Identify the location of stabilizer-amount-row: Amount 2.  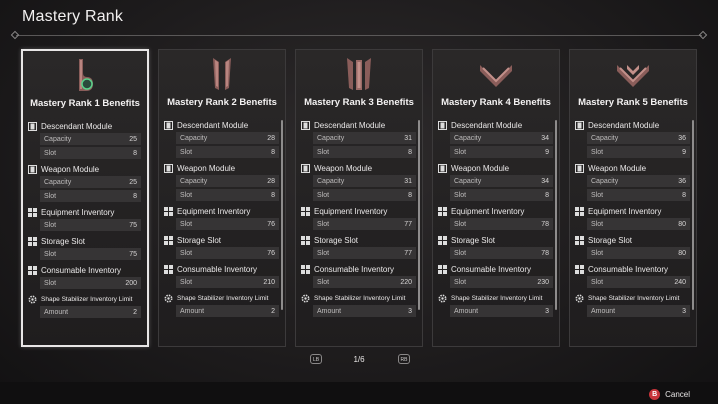
(90, 312).